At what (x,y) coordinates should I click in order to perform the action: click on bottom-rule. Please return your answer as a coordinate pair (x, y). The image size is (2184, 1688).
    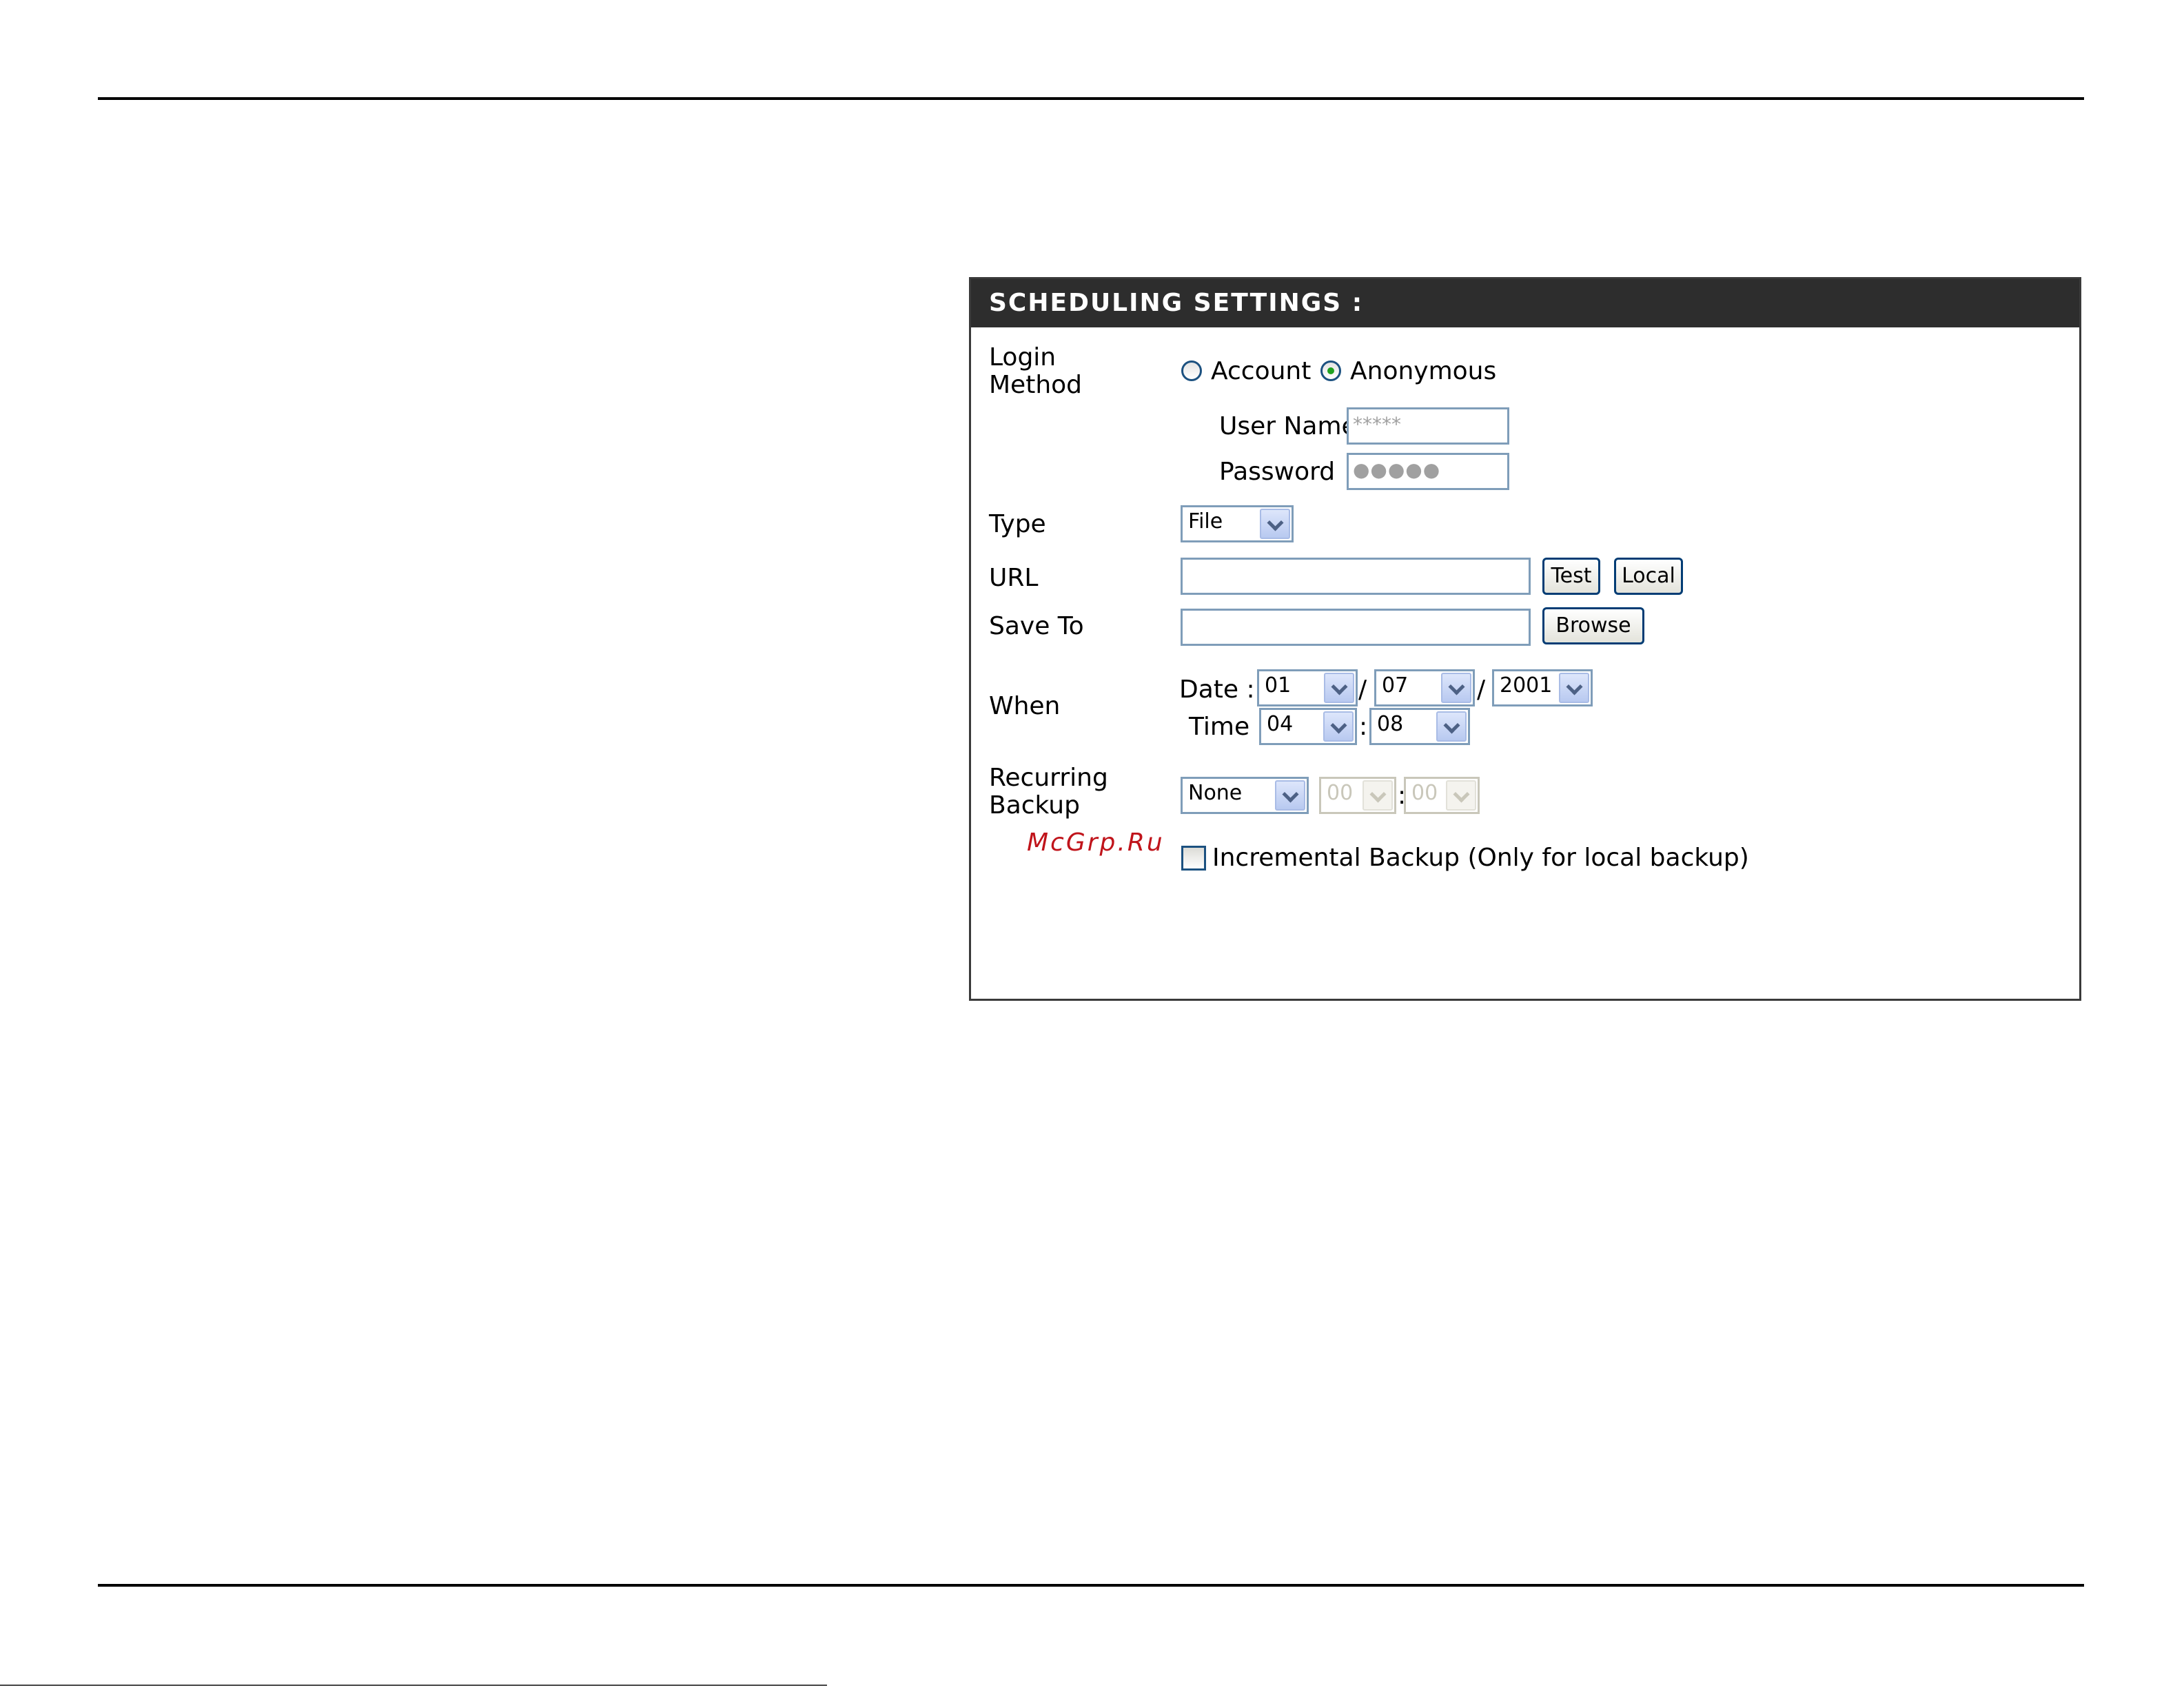
    Looking at the image, I should click on (1091, 1585).